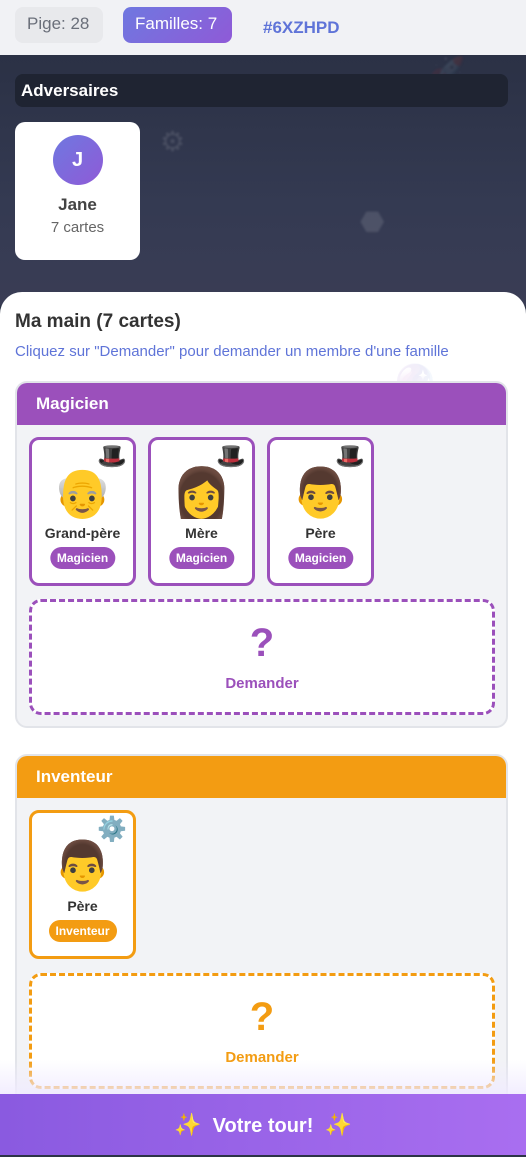 The height and width of the screenshot is (1157, 526). What do you see at coordinates (262, 683) in the screenshot?
I see `ask-label: Demander` at bounding box center [262, 683].